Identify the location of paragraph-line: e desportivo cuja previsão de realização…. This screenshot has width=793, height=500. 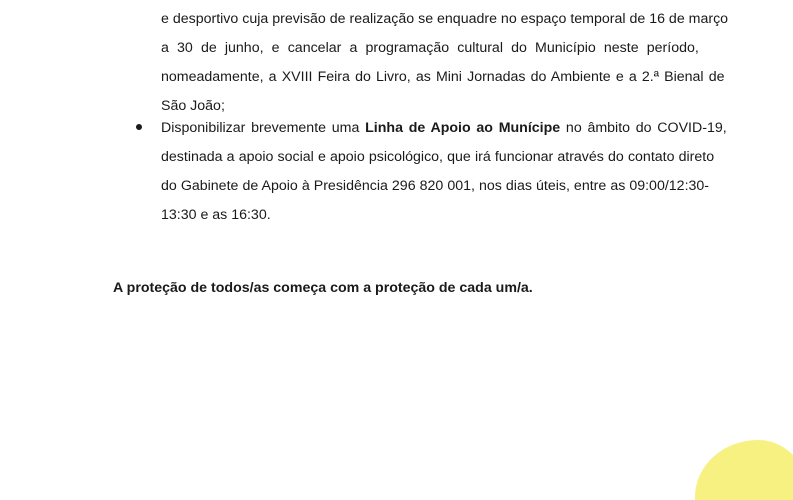
(445, 19).